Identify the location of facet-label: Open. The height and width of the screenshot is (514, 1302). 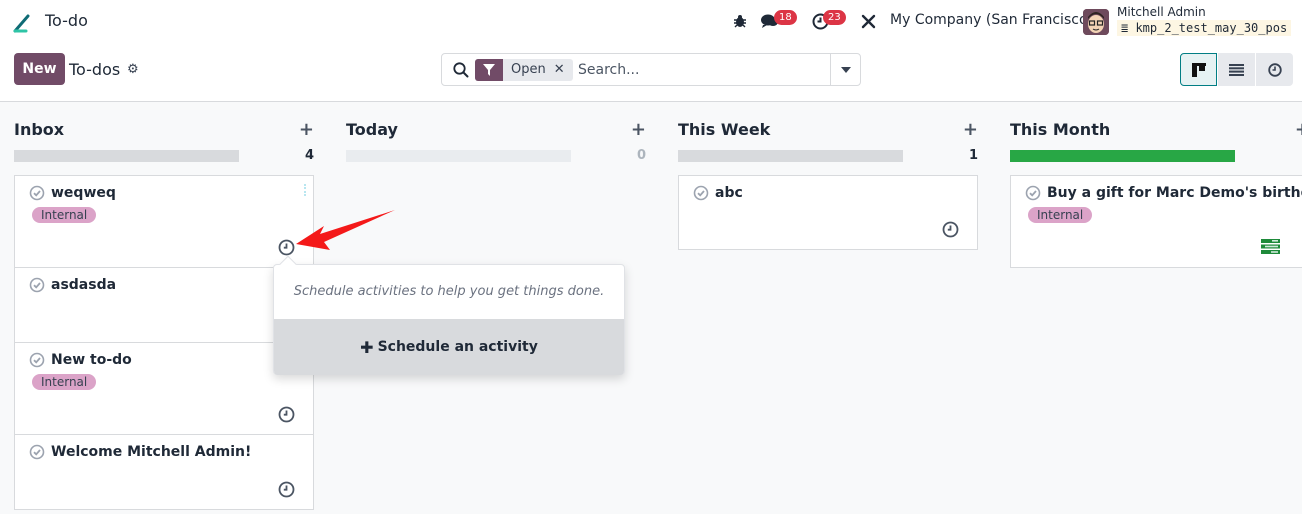
(528, 69).